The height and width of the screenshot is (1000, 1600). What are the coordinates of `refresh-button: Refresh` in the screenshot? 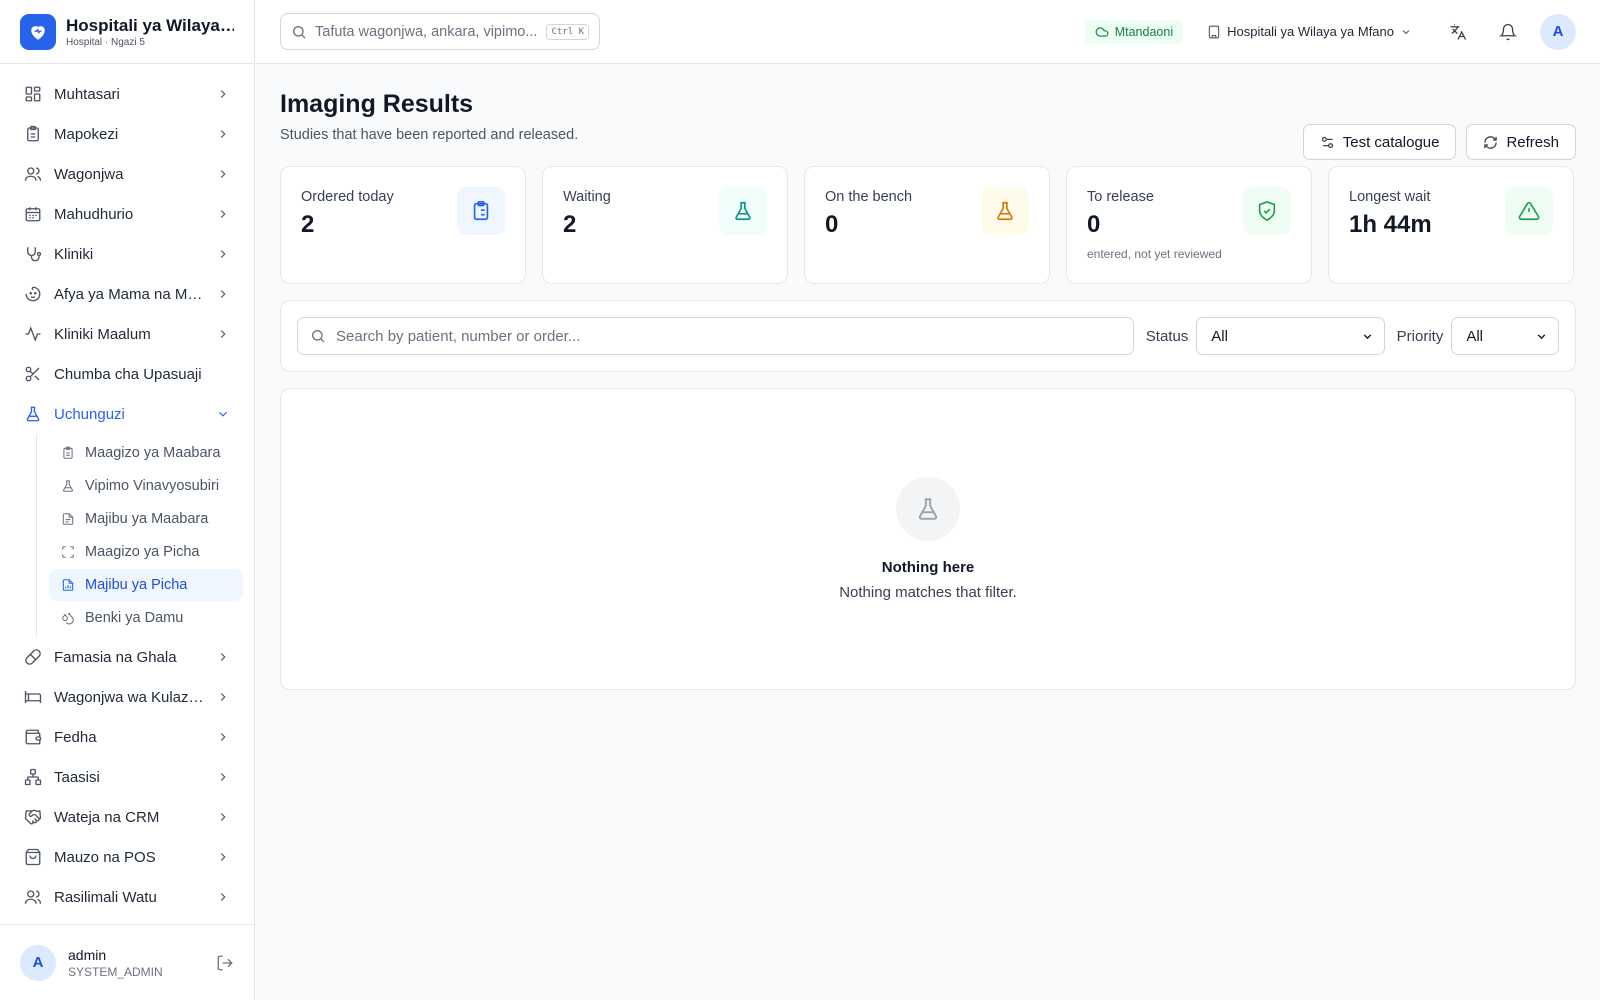 It's located at (1521, 142).